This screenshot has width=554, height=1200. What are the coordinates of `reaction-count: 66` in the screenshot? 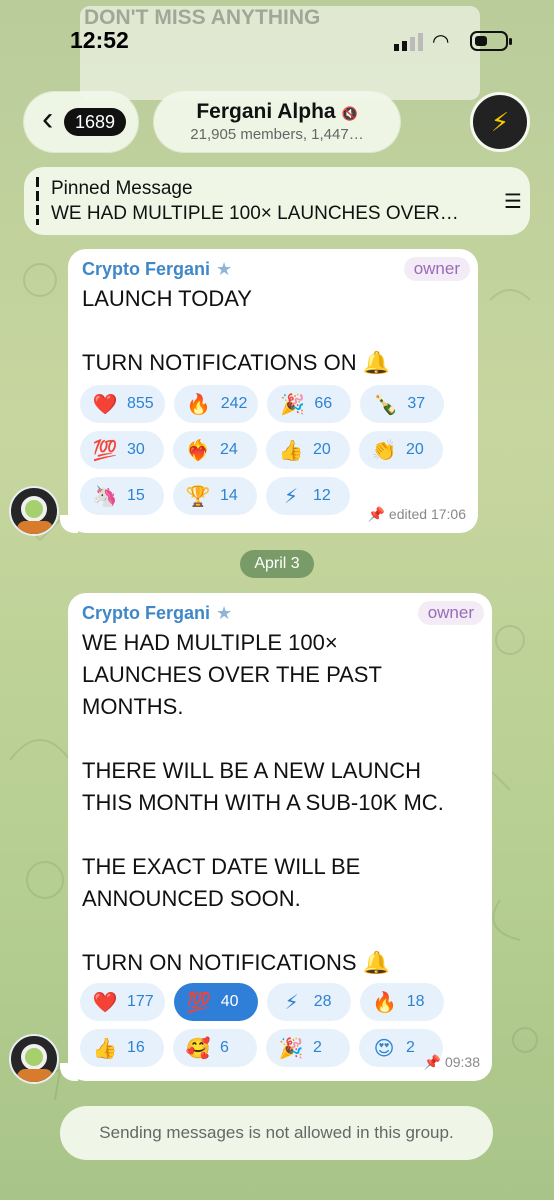 It's located at (323, 403).